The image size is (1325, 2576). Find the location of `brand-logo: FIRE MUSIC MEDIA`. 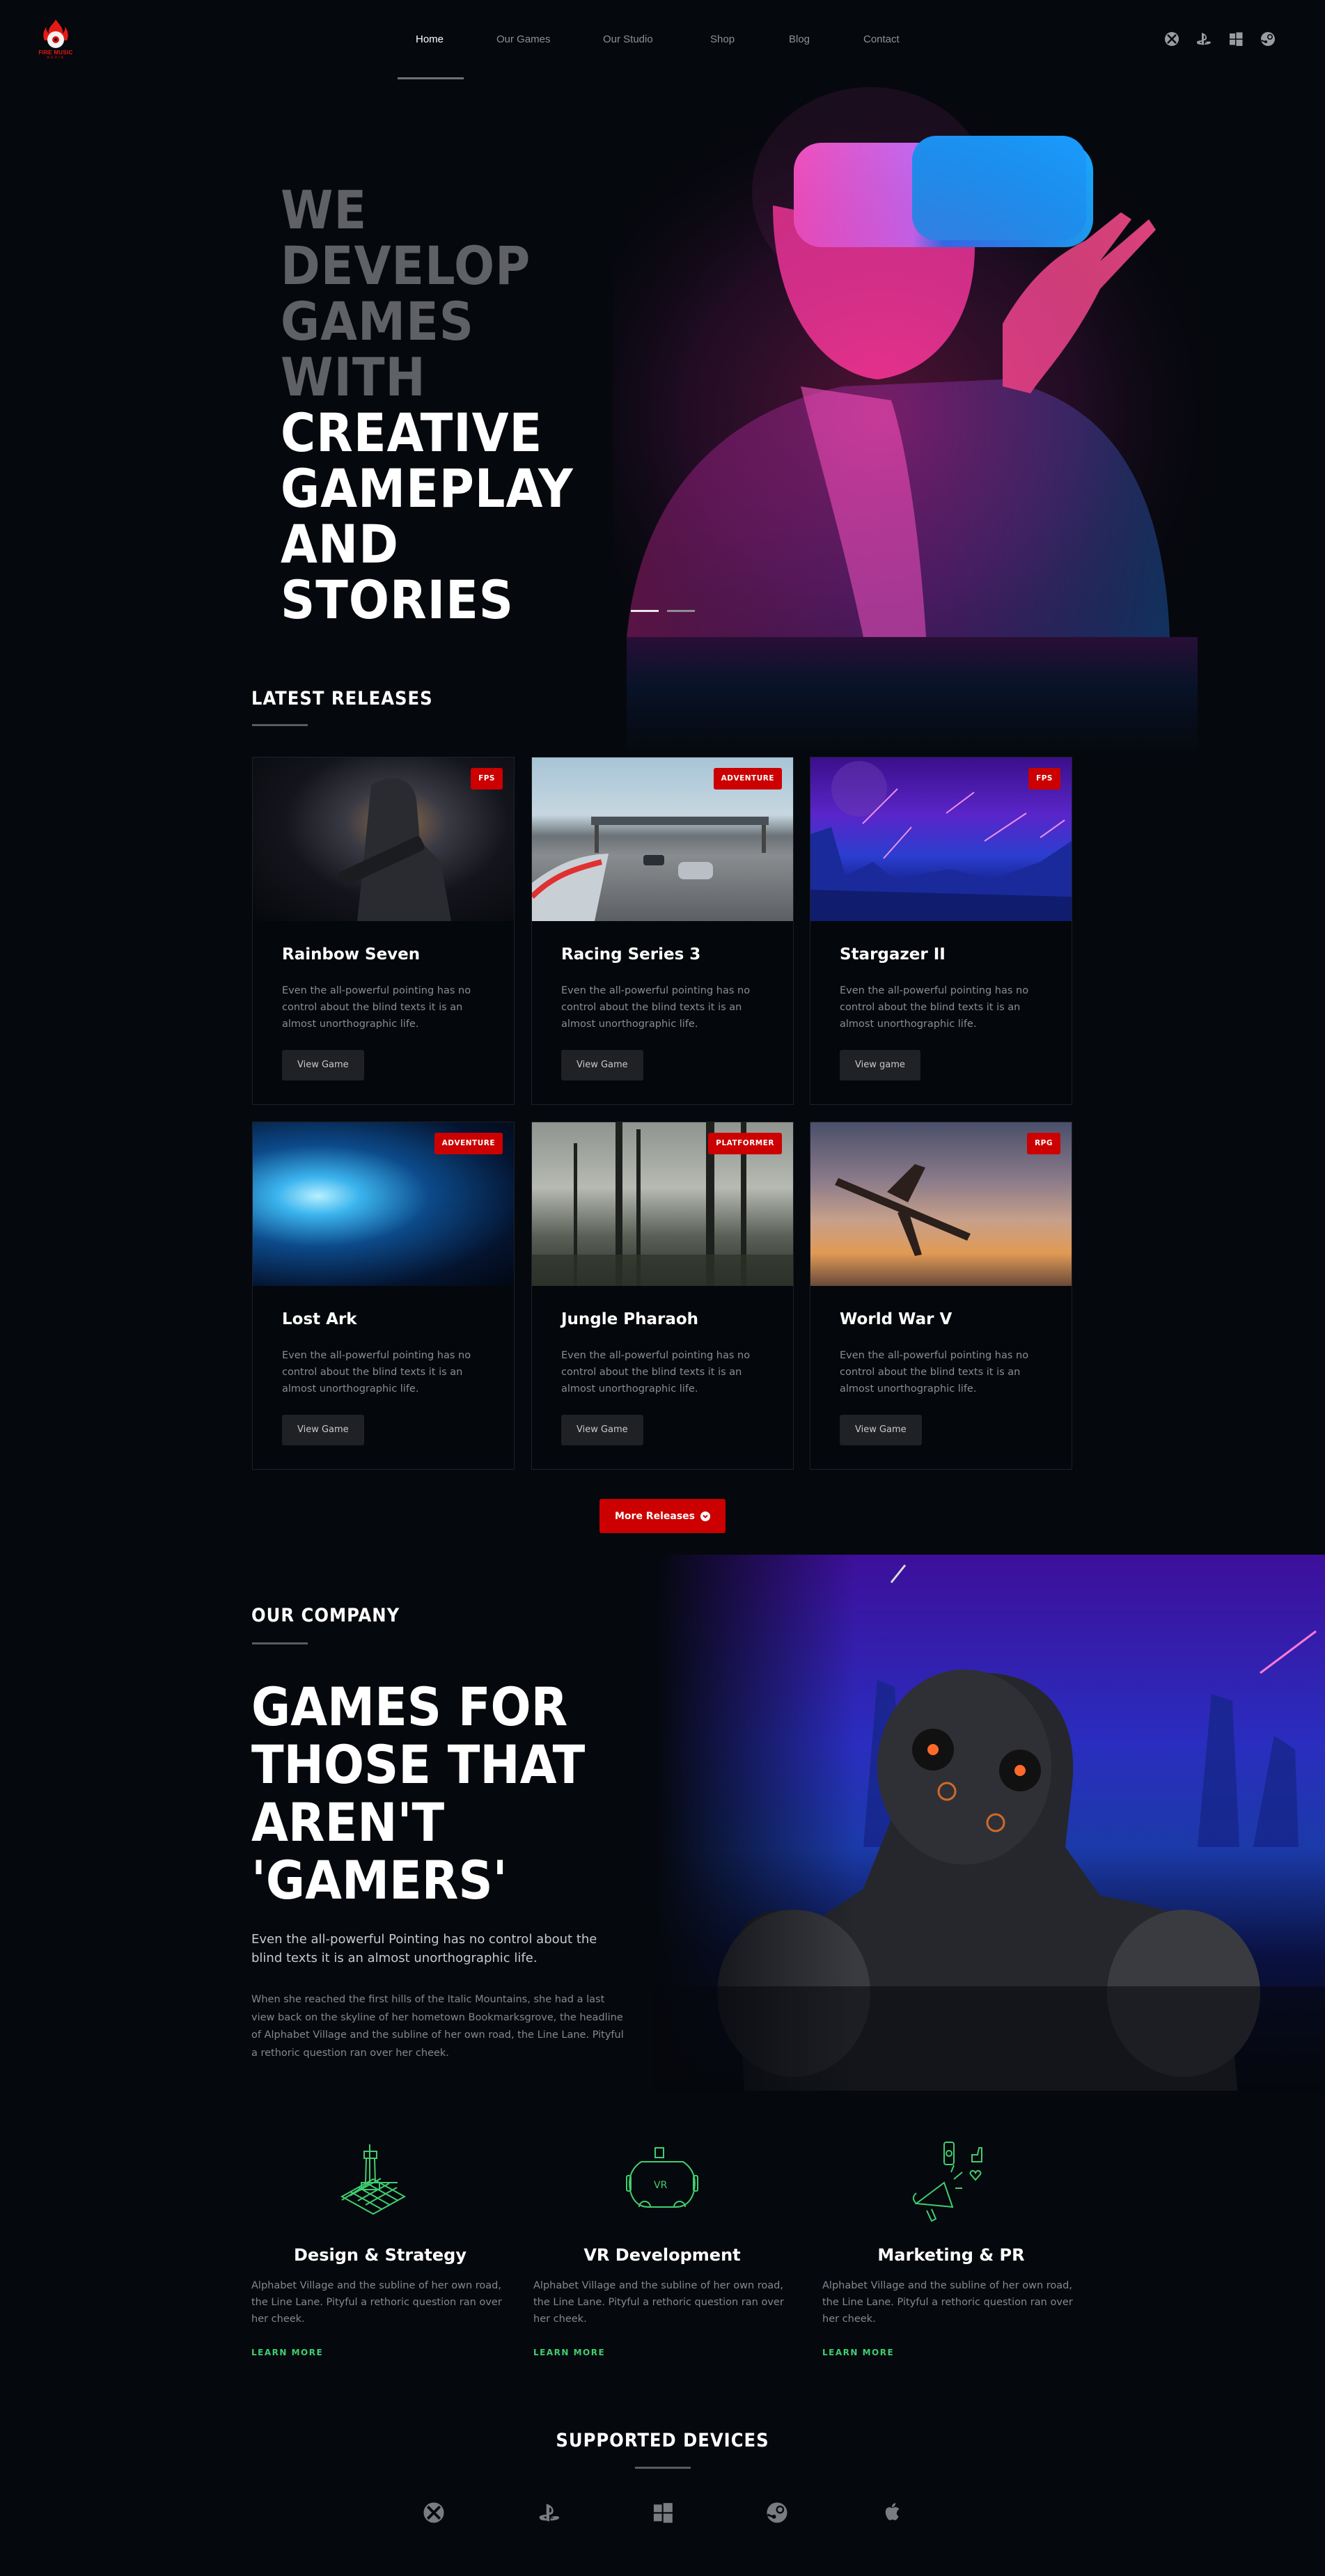

brand-logo: FIRE MUSIC MEDIA is located at coordinates (55, 39).